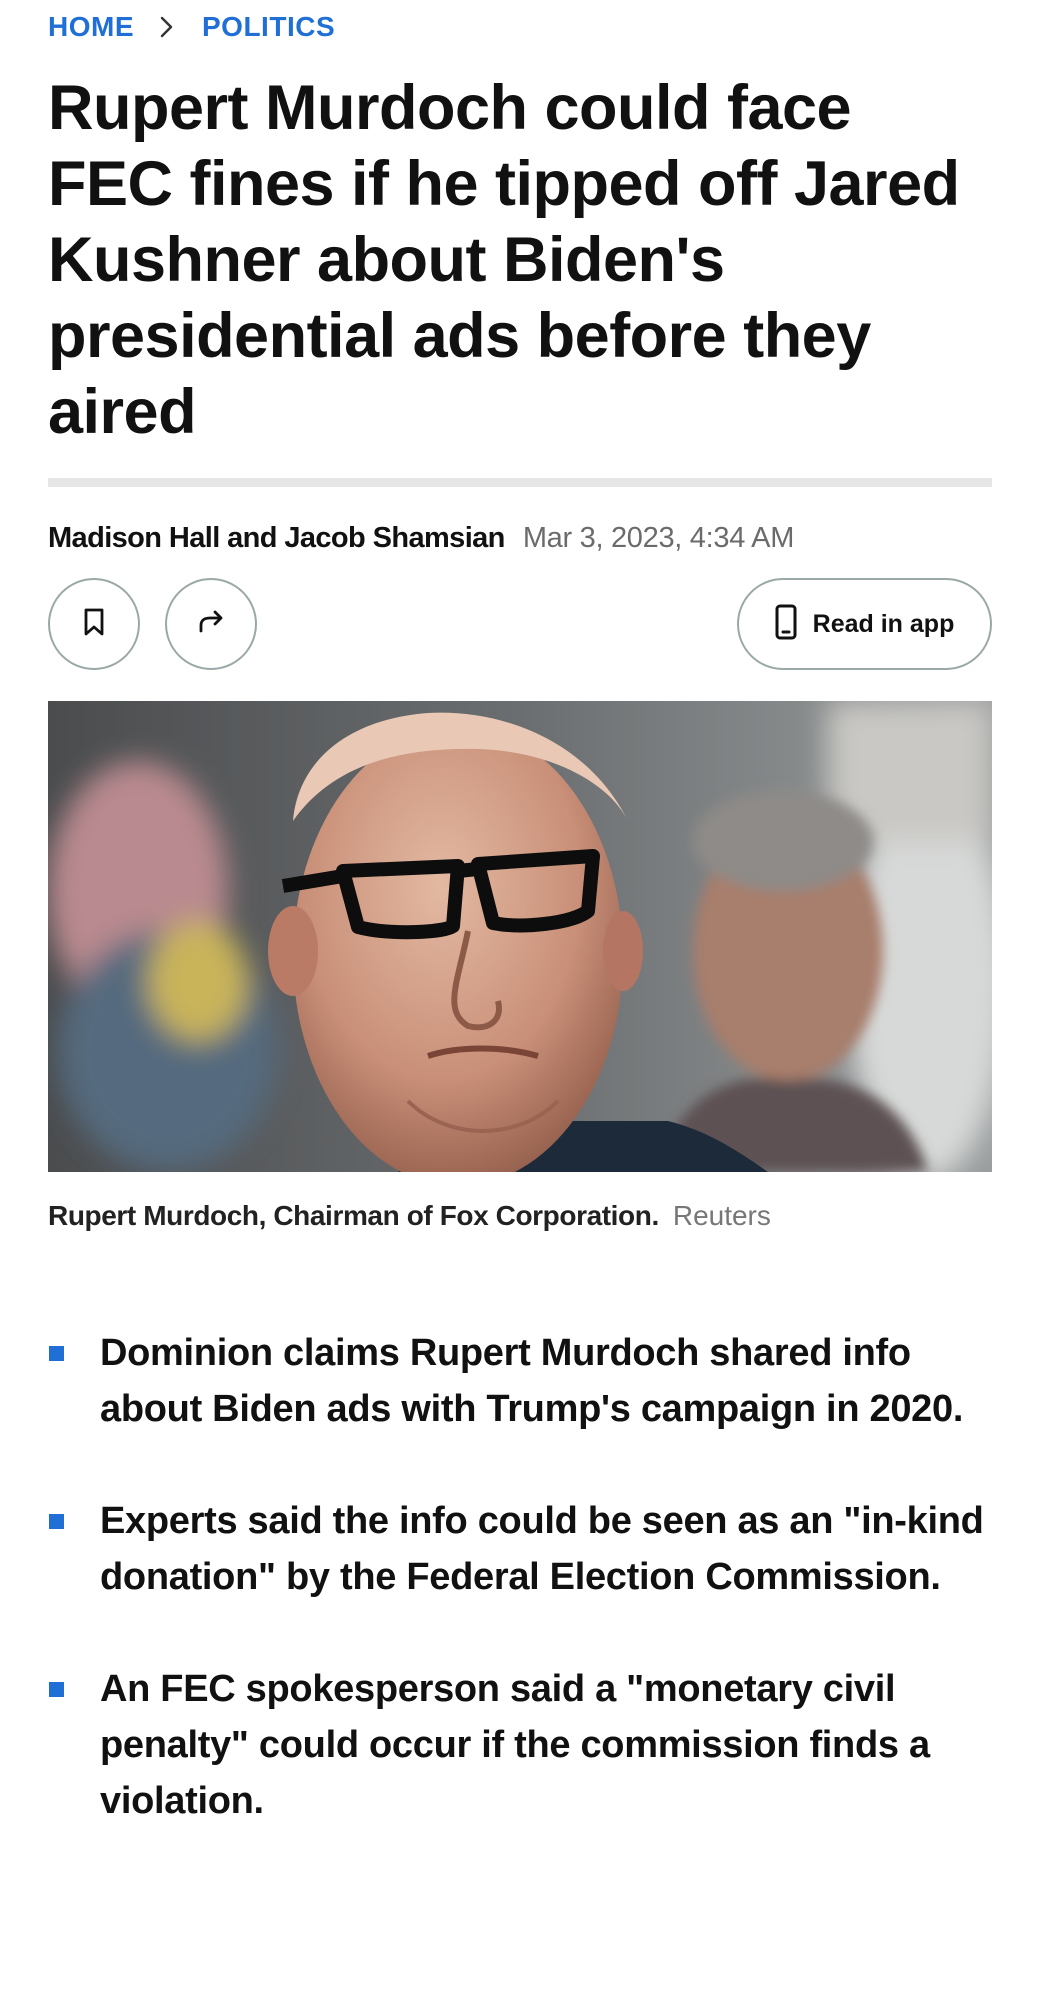  What do you see at coordinates (91, 27) in the screenshot?
I see `breadcrumb-home-link: HOME` at bounding box center [91, 27].